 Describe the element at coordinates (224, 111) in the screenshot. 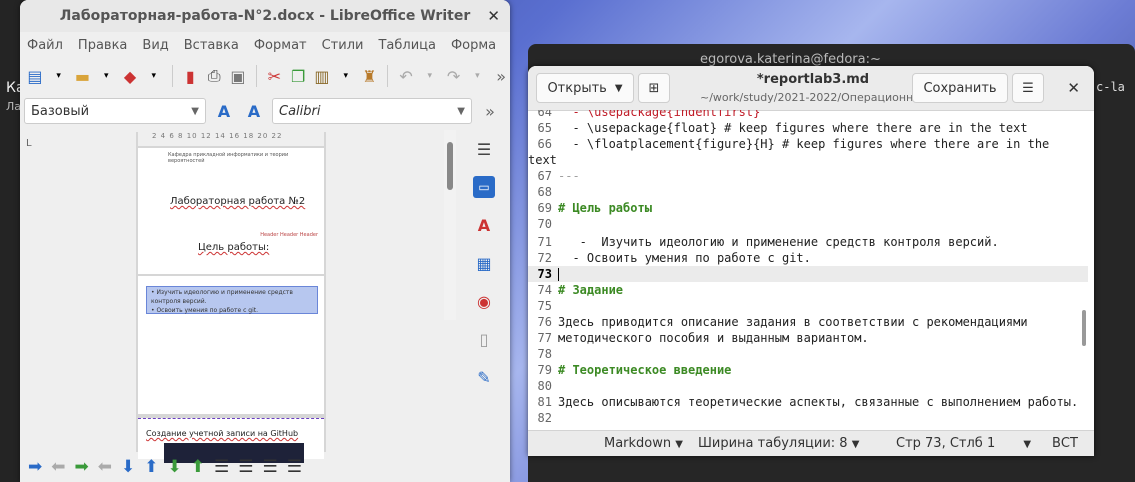

I see `update-style-icon: A` at that location.